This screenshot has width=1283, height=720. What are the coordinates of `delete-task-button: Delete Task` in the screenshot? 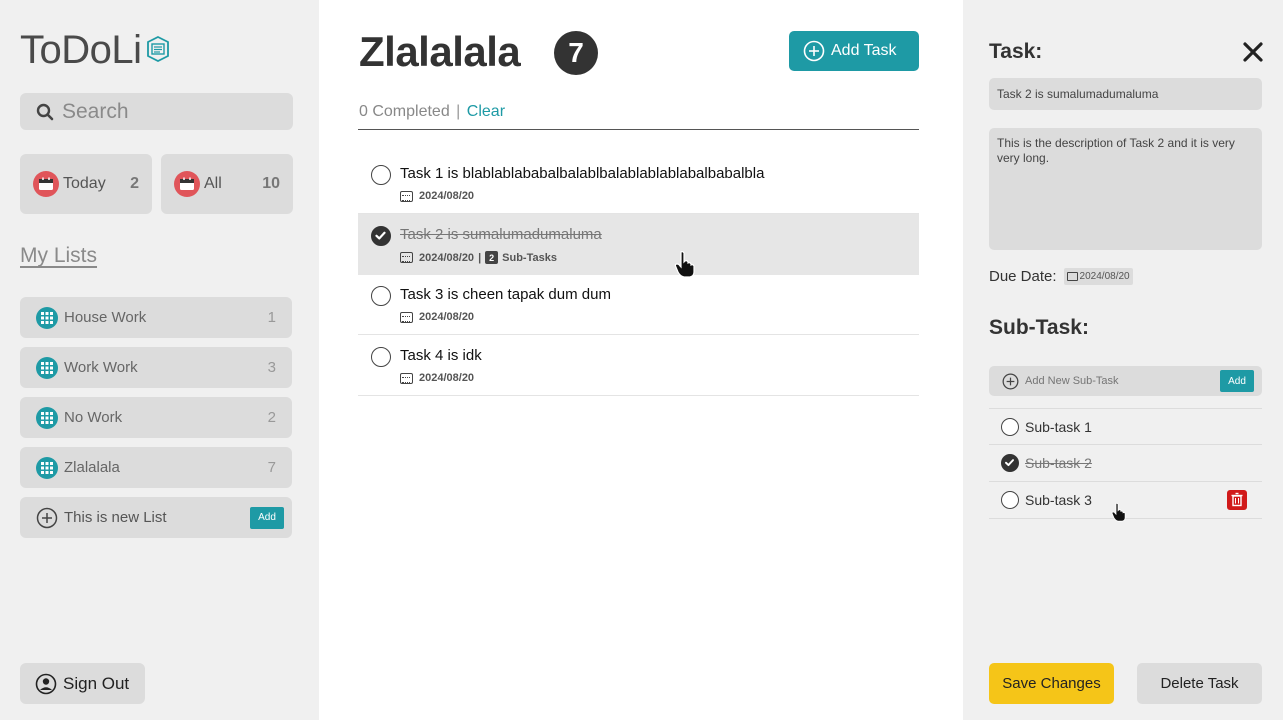 It's located at (1199, 683).